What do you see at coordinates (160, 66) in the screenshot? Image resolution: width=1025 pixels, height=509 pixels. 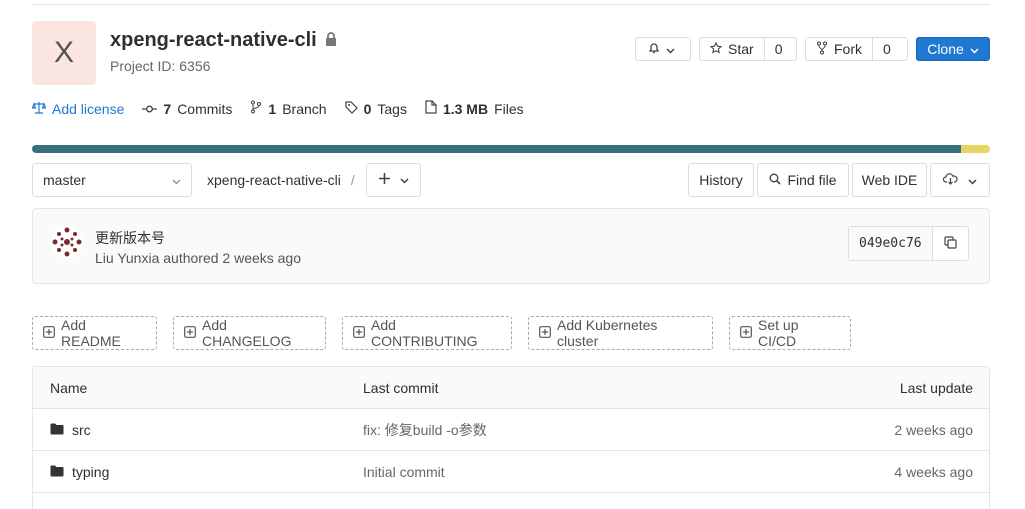 I see `project-id: Project ID: 6356` at bounding box center [160, 66].